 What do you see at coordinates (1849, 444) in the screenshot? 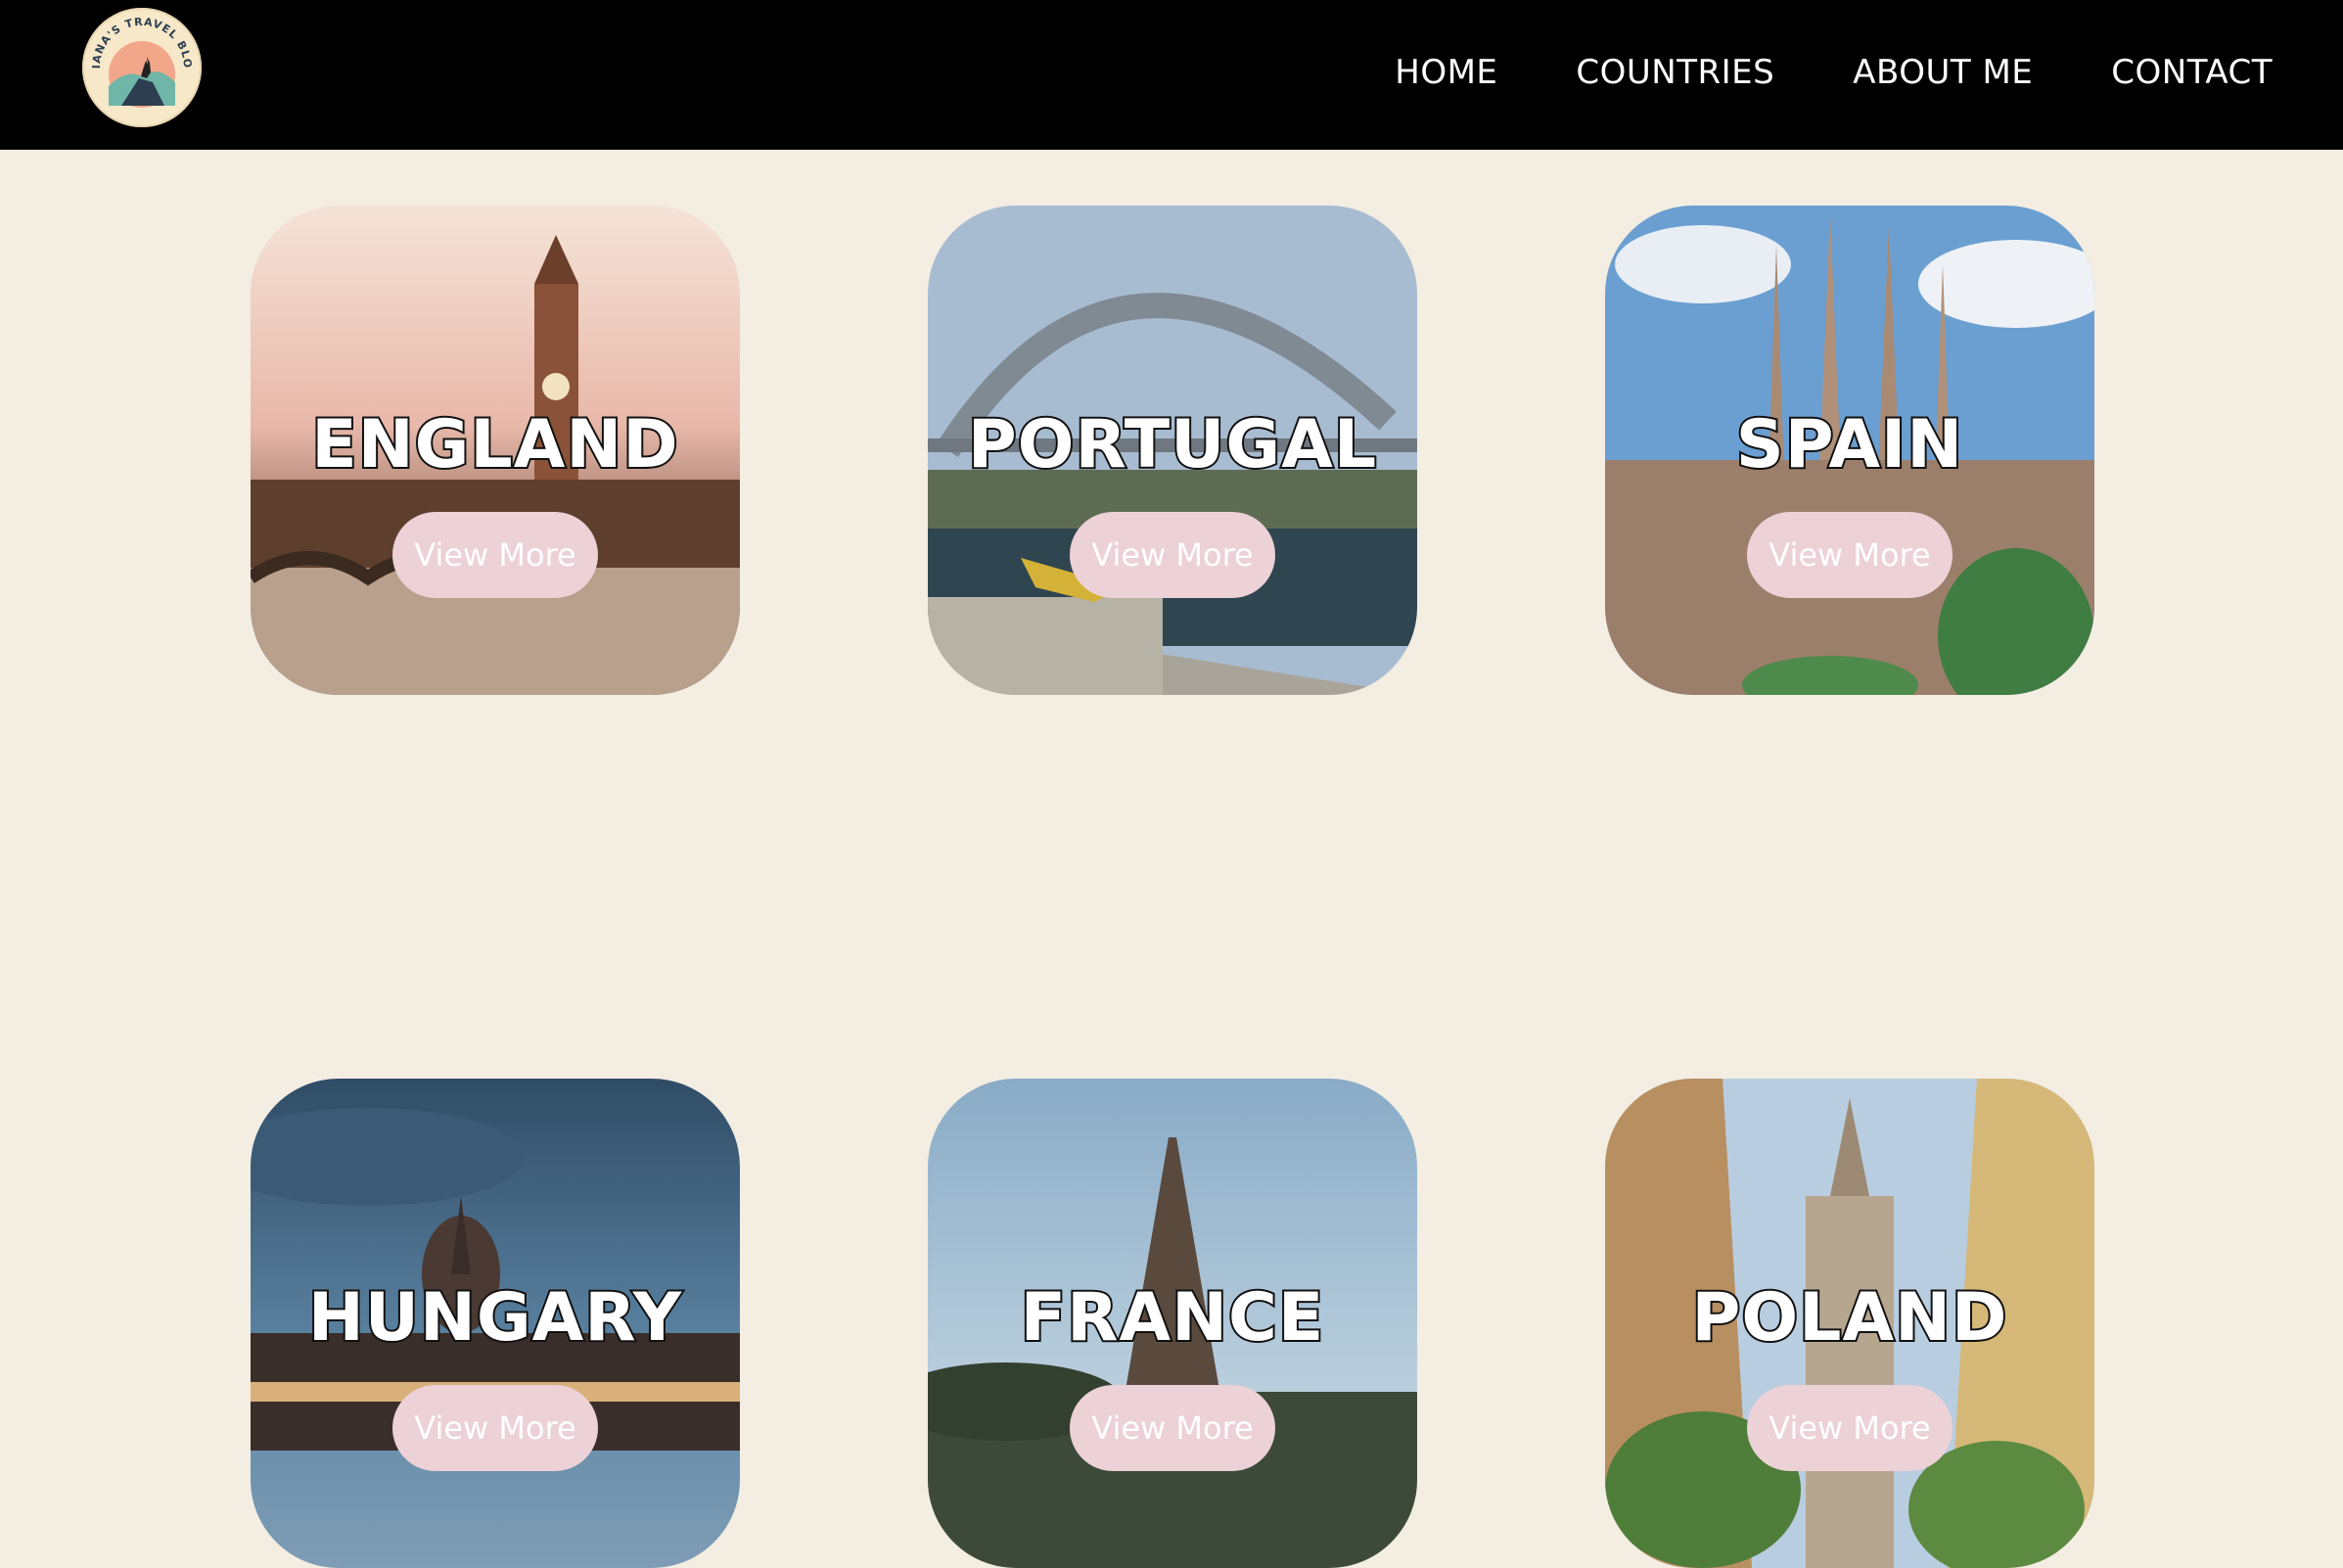
I see `country-title: SPAIN` at bounding box center [1849, 444].